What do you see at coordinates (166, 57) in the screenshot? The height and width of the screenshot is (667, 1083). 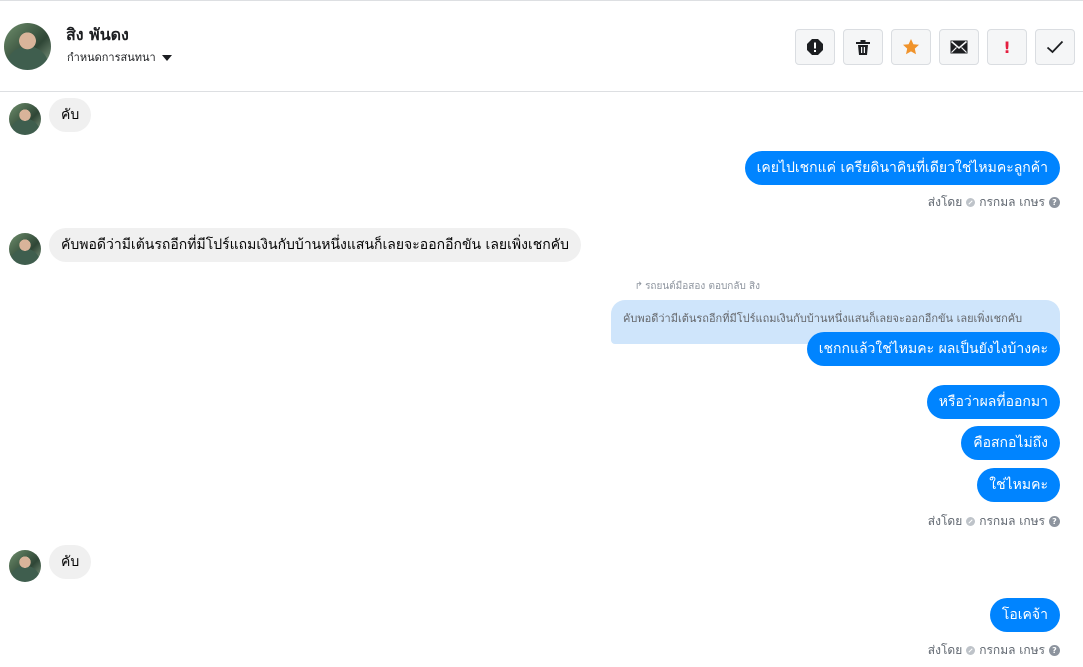 I see `caret-down-icon` at bounding box center [166, 57].